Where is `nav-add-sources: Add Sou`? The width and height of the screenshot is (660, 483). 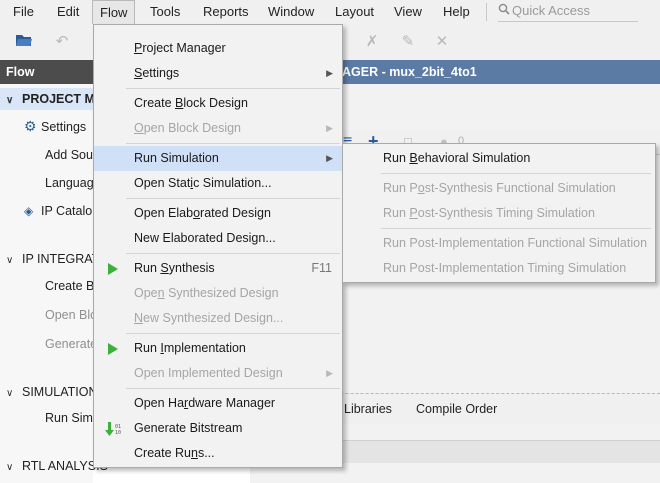
nav-add-sources: Add Sou is located at coordinates (69, 155).